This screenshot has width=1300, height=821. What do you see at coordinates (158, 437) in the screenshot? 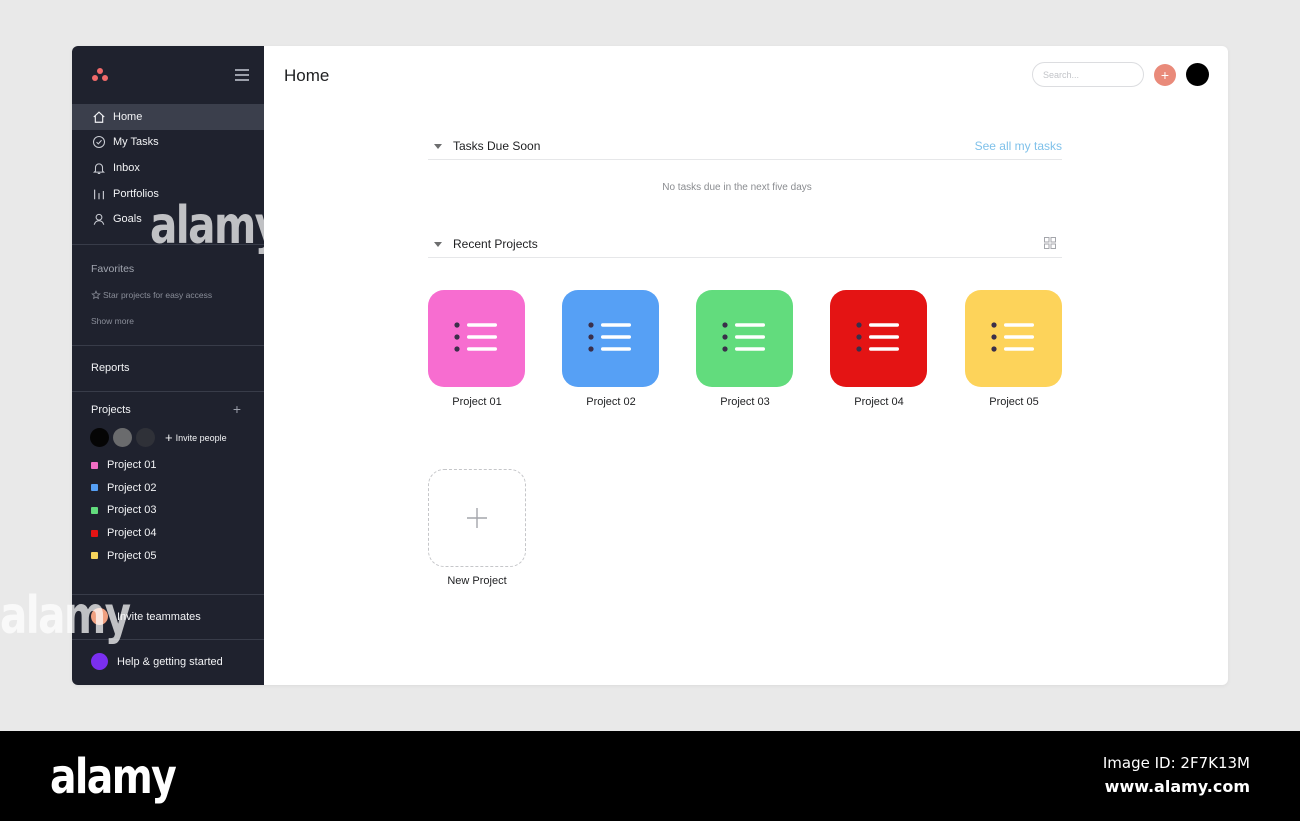
I see `team-members: + Invite people` at bounding box center [158, 437].